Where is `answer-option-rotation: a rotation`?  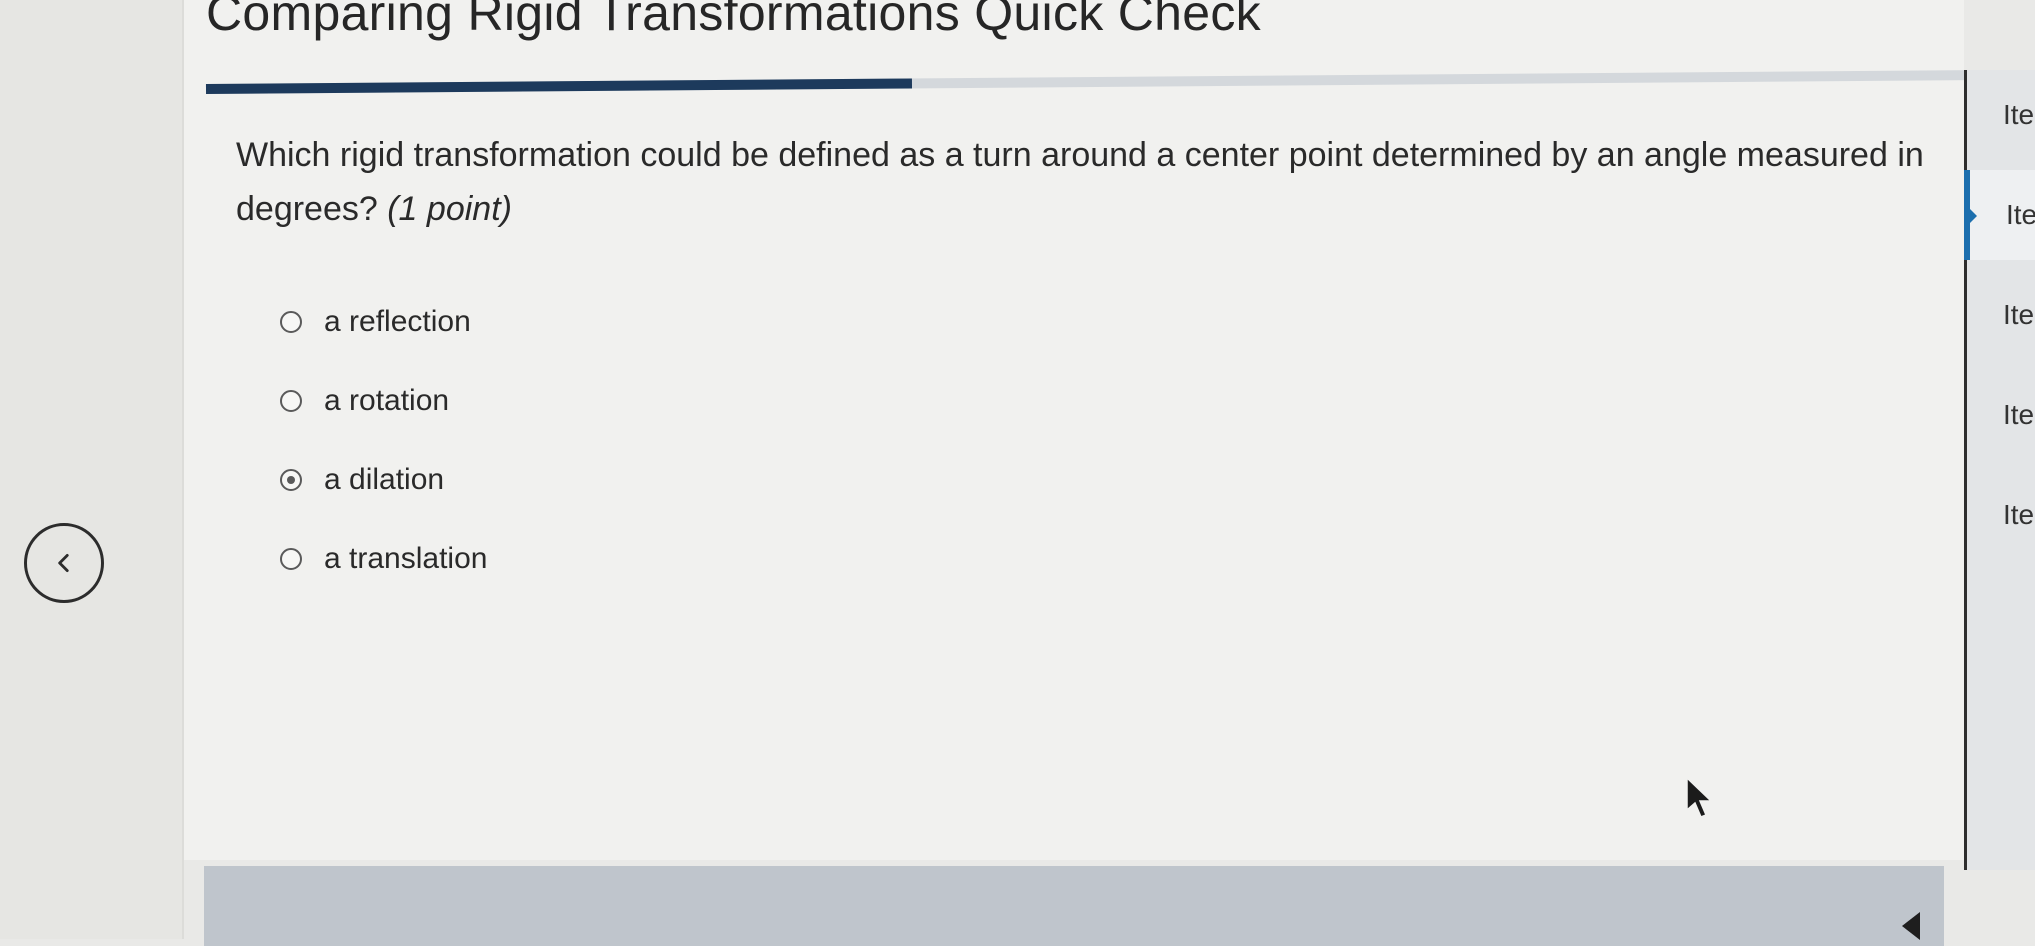
answer-option-rotation: a rotation is located at coordinates (383, 400).